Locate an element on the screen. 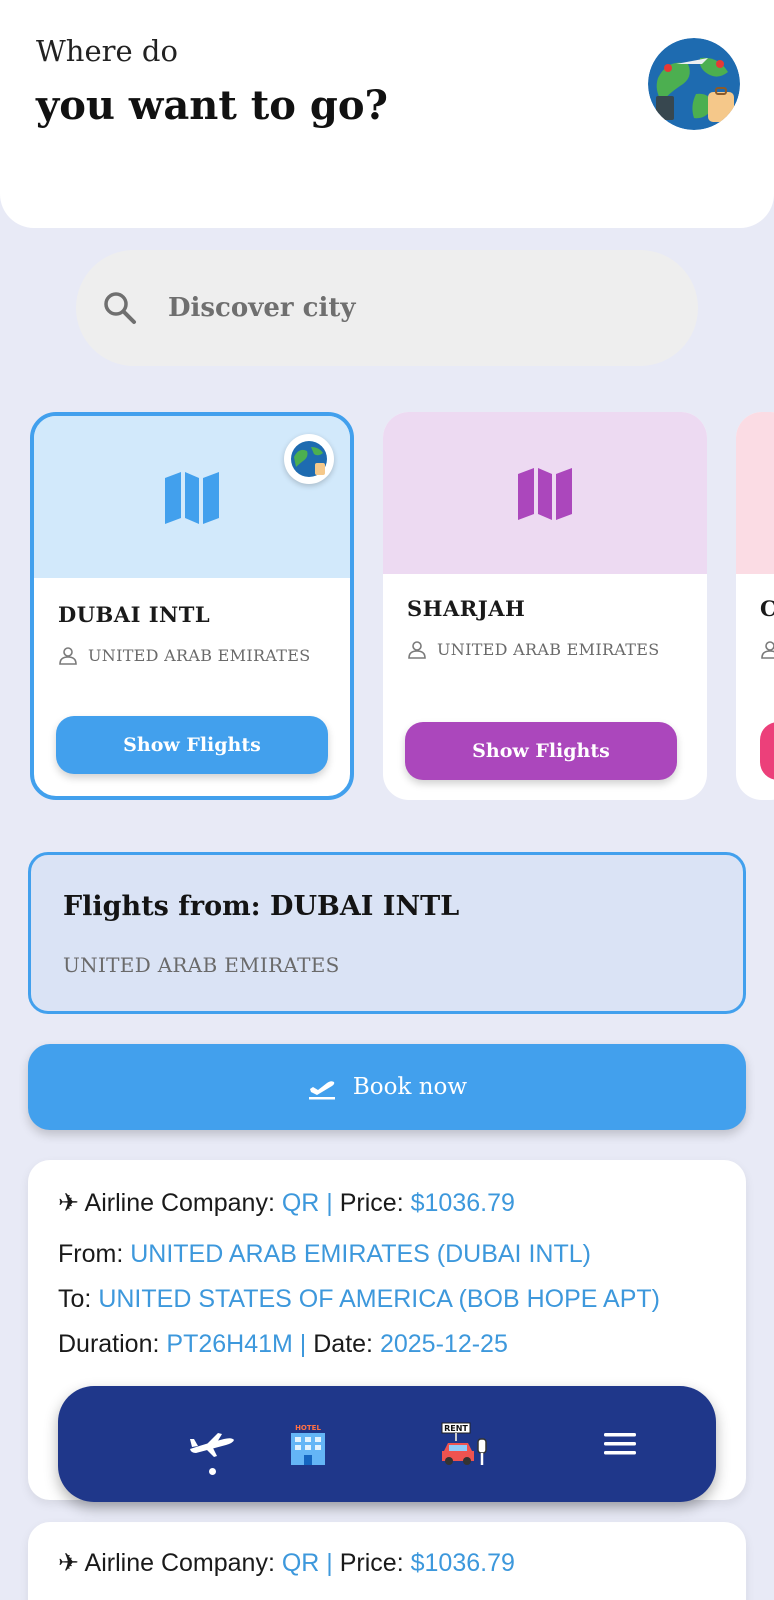 The height and width of the screenshot is (1600, 774). flights-from-title: Flights from: DUBAI INTL is located at coordinates (261, 906).